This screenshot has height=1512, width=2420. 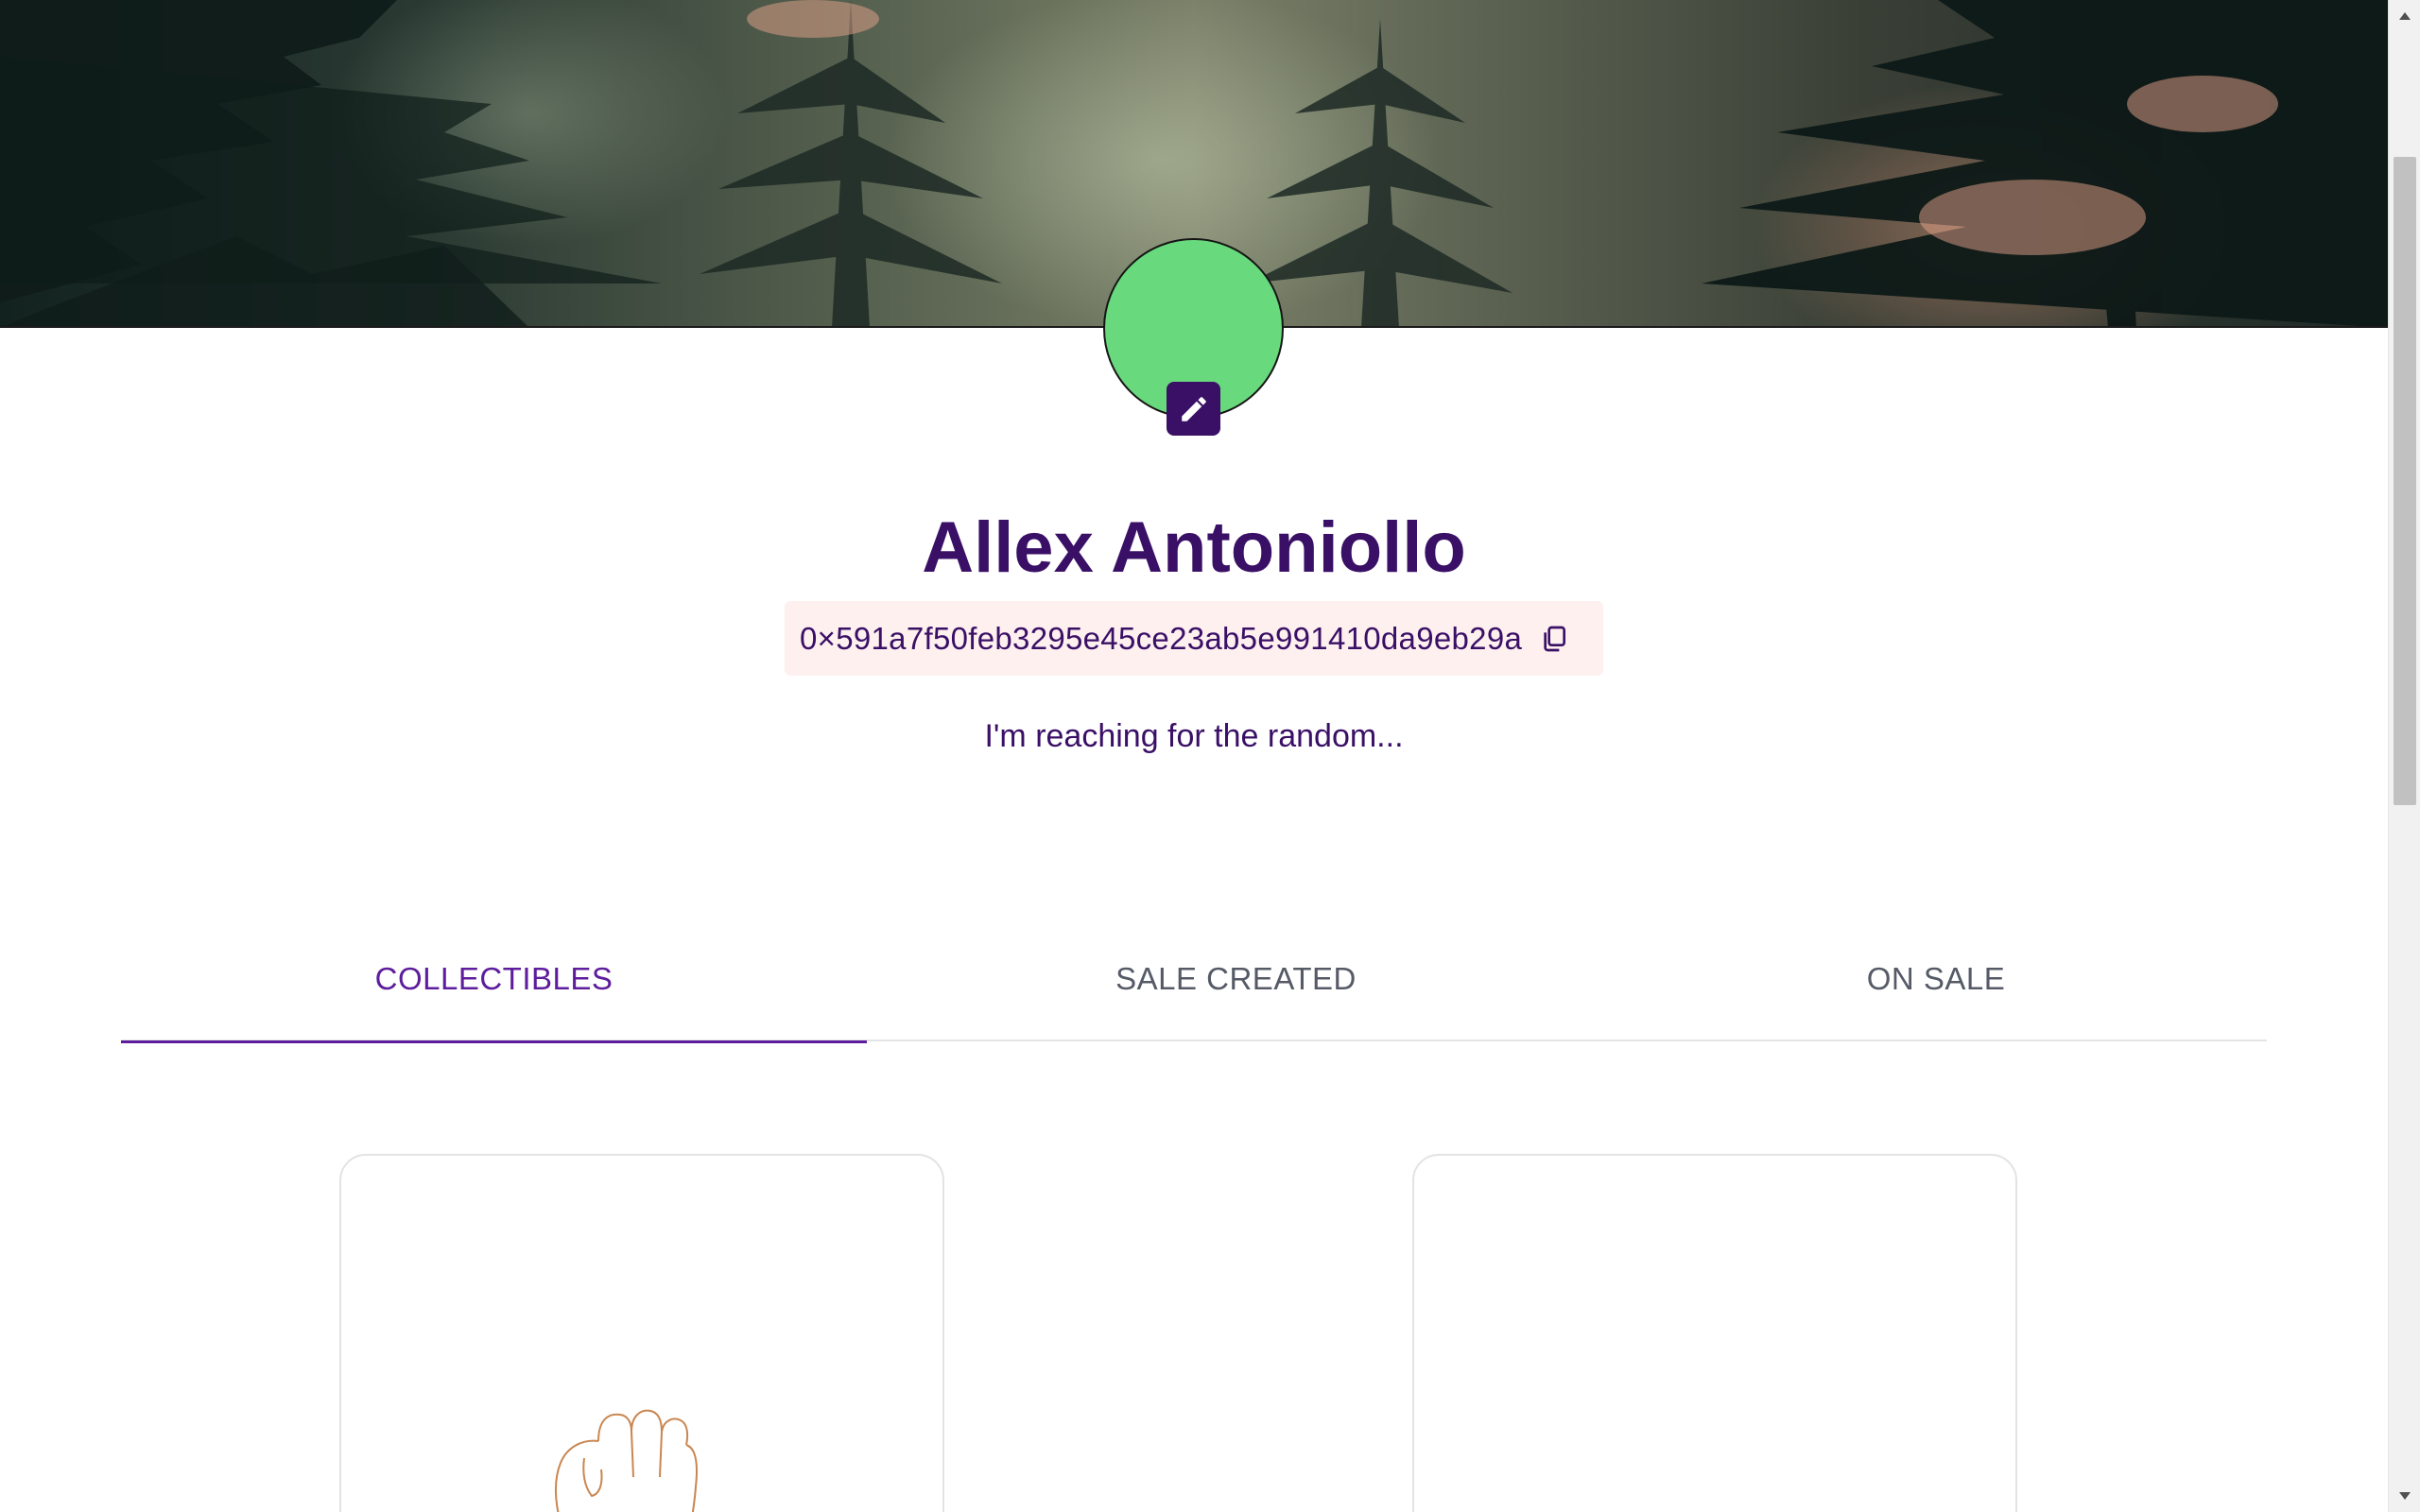 I want to click on tab-collectibles: COLLECTIBLES, so click(x=494, y=980).